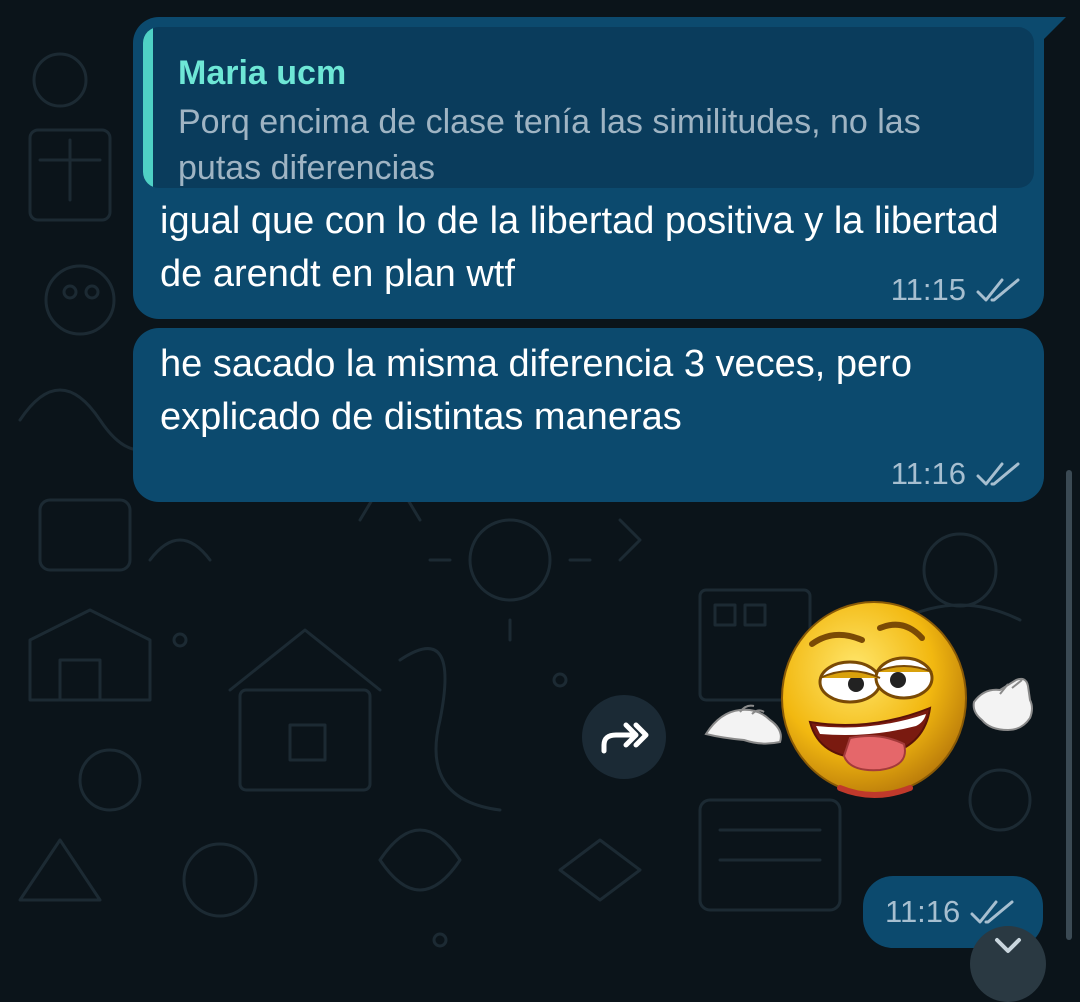 This screenshot has height=1002, width=1080. I want to click on chevron-down-icon, so click(1008, 945).